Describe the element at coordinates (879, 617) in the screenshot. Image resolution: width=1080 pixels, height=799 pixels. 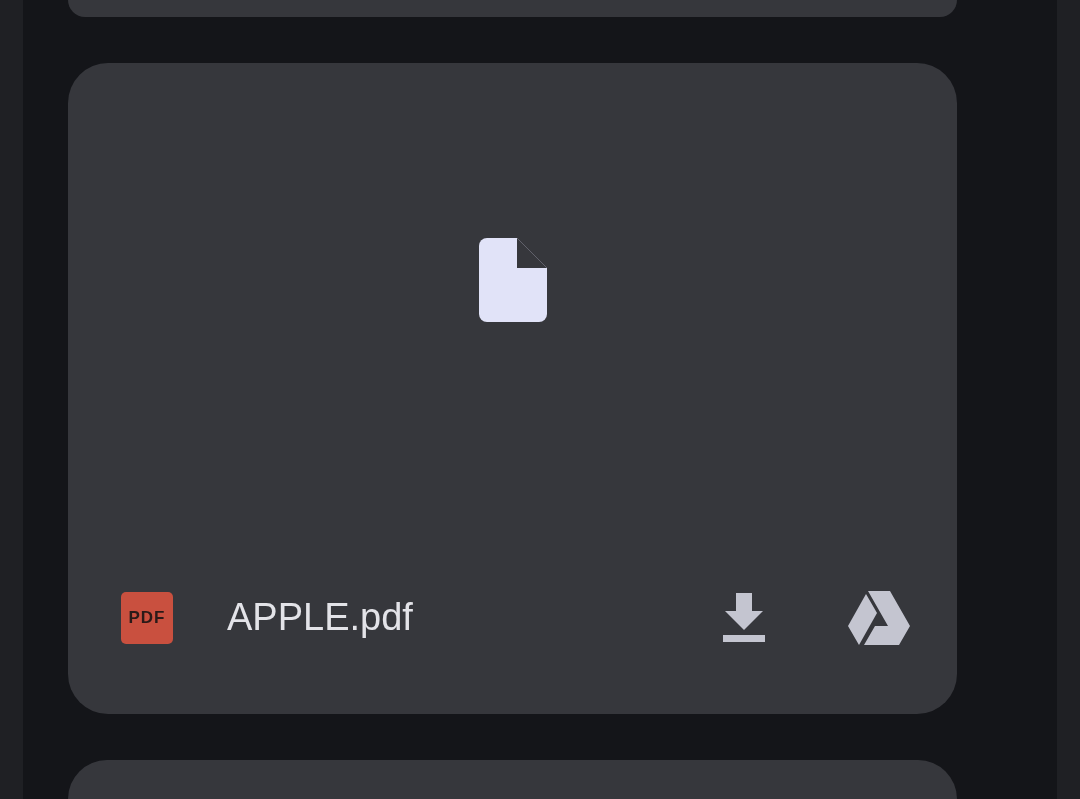
I see `drive-button` at that location.